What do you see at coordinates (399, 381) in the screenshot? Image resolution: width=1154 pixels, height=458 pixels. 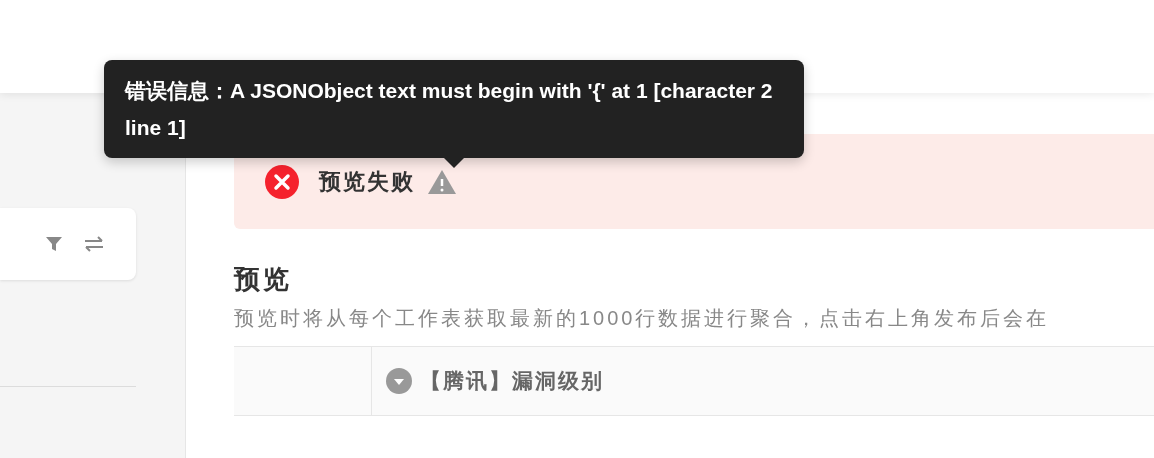 I see `dropdown-icon` at bounding box center [399, 381].